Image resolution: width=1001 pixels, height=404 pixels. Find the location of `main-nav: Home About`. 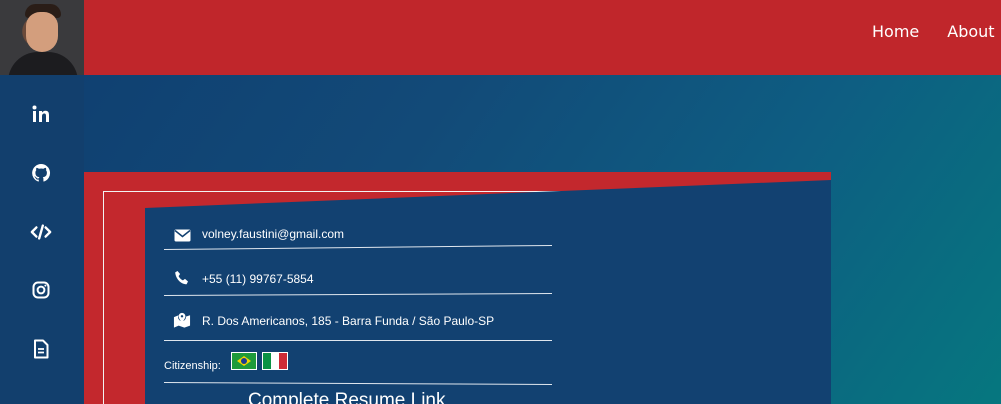

main-nav: Home About is located at coordinates (933, 32).